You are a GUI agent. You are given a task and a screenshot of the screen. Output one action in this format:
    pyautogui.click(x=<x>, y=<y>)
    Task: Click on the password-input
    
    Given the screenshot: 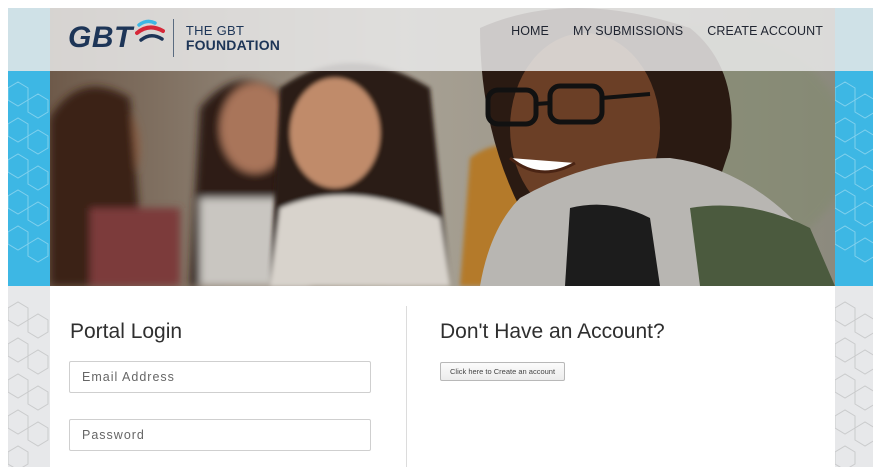 What is the action you would take?
    pyautogui.click(x=220, y=435)
    